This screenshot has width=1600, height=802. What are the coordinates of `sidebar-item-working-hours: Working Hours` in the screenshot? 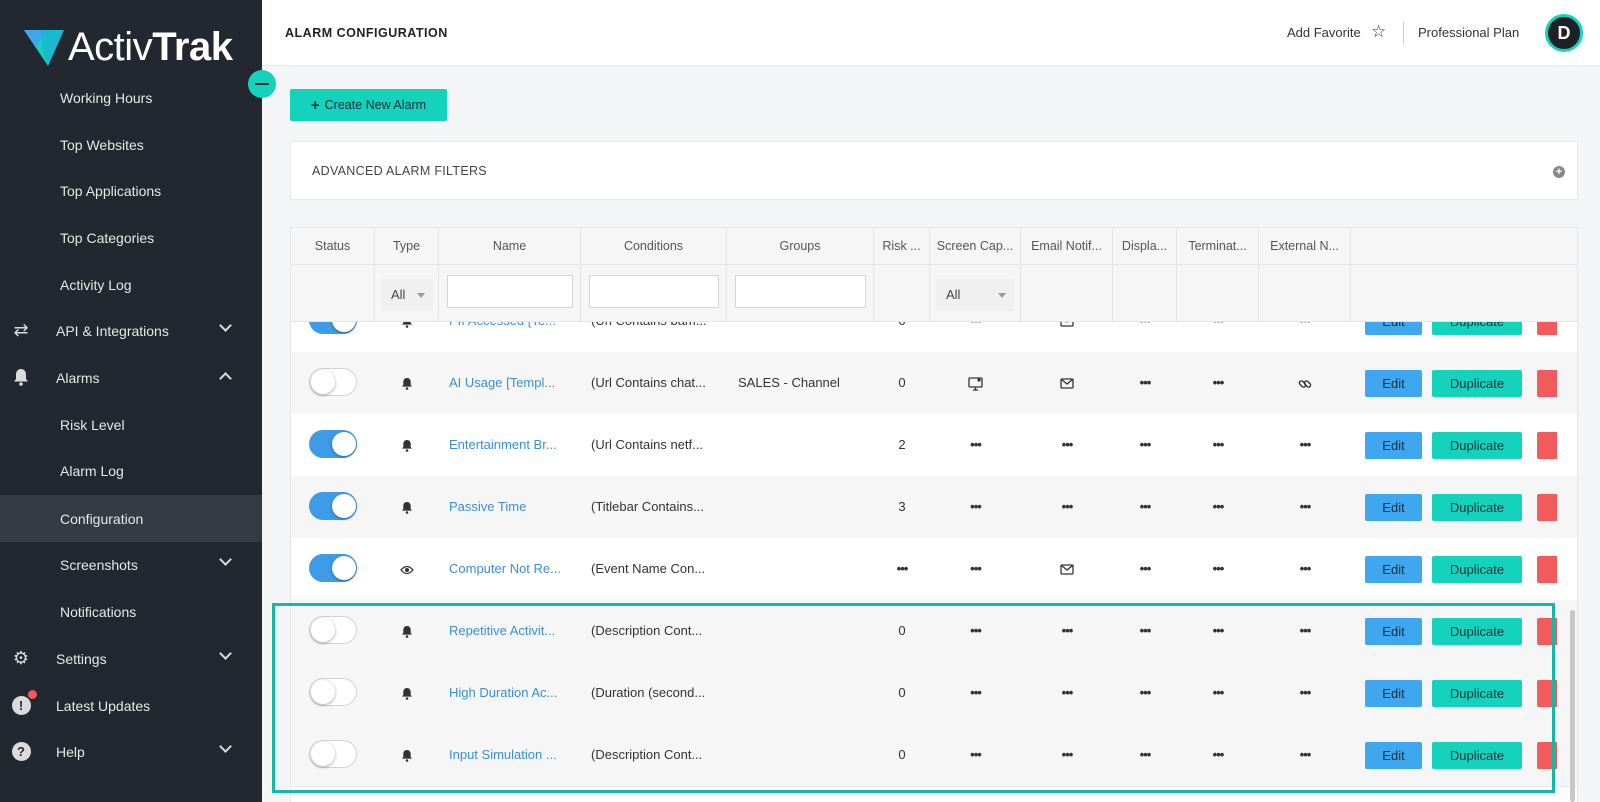 It's located at (131, 105).